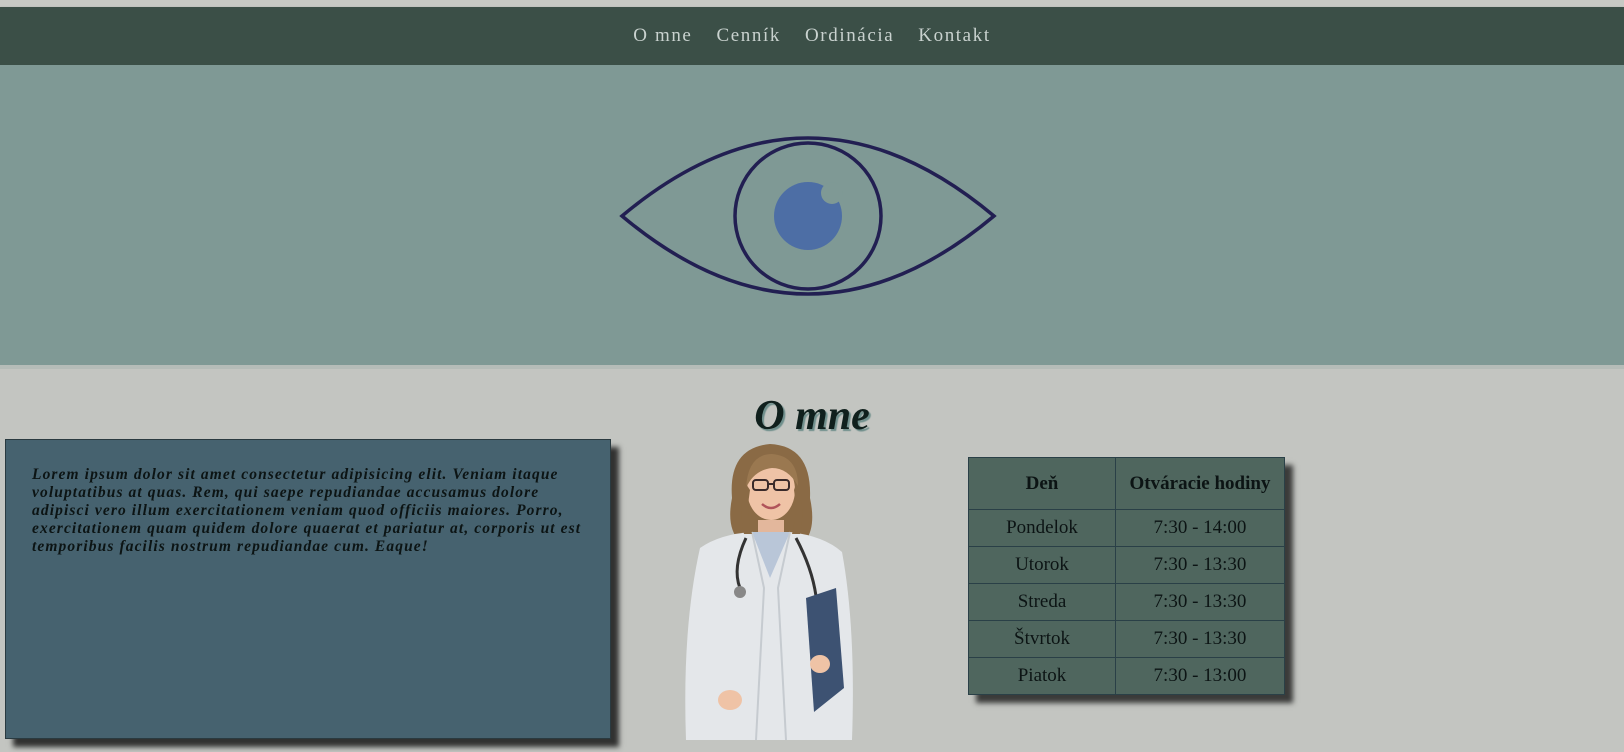 The width and height of the screenshot is (1624, 752). What do you see at coordinates (808, 216) in the screenshot?
I see `eye-icon` at bounding box center [808, 216].